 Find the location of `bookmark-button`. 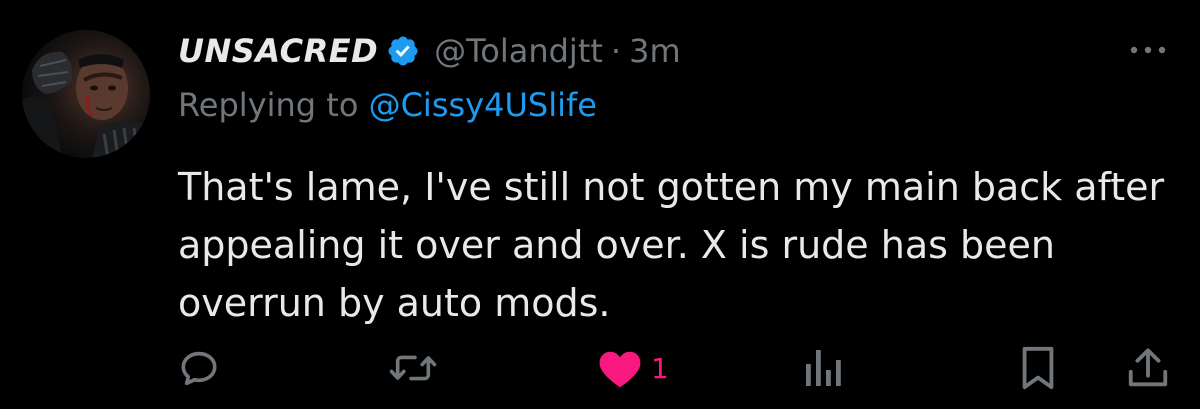

bookmark-button is located at coordinates (1038, 368).